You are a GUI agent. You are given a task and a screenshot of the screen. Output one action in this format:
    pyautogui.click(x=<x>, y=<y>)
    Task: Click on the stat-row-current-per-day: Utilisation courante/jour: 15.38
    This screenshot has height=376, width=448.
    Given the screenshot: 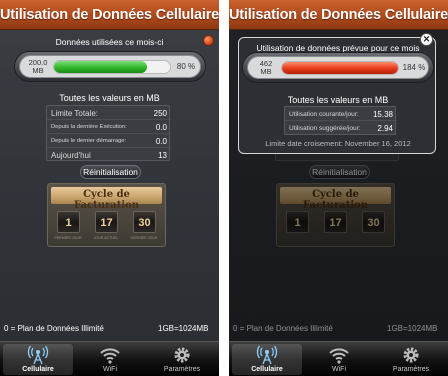 What is the action you would take?
    pyautogui.click(x=341, y=114)
    